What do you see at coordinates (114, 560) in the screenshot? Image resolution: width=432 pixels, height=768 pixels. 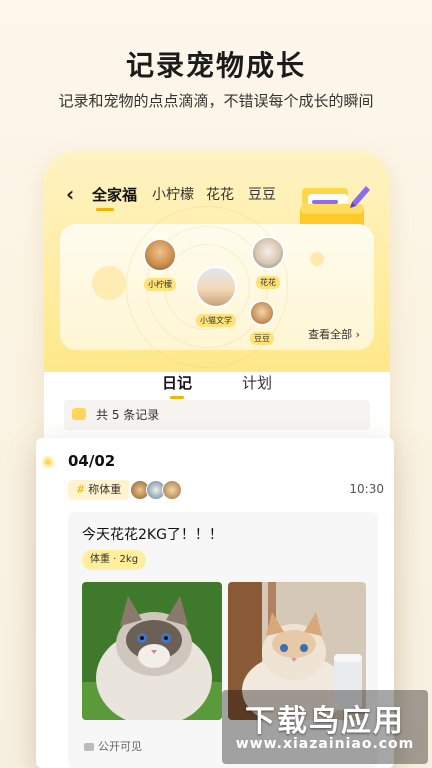 I see `weight-badge: 体重 · 2kg` at bounding box center [114, 560].